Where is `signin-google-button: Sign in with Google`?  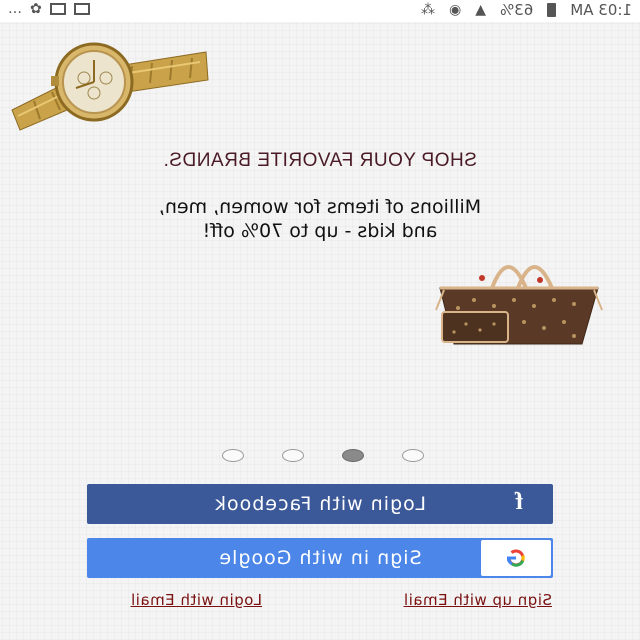 signin-google-button: Sign in with Google is located at coordinates (320, 558).